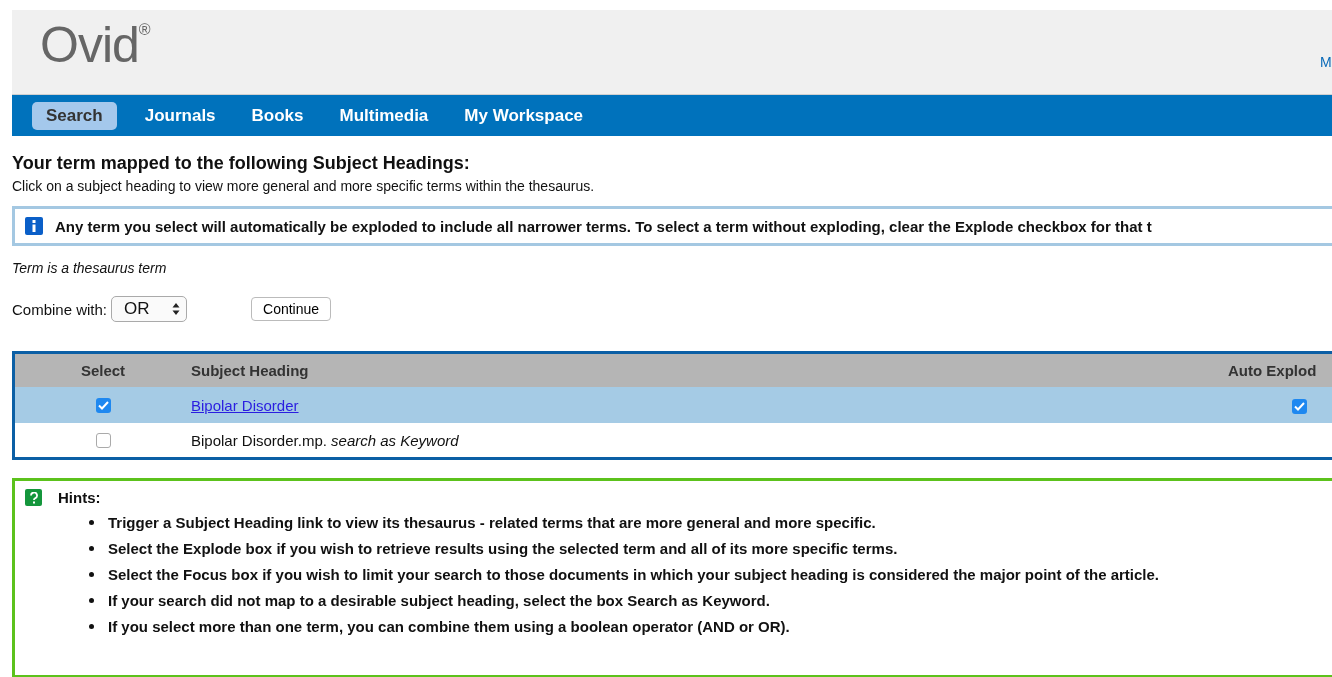 Image resolution: width=1332 pixels, height=677 pixels. Describe the element at coordinates (277, 115) in the screenshot. I see `nav-tab: Books` at that location.